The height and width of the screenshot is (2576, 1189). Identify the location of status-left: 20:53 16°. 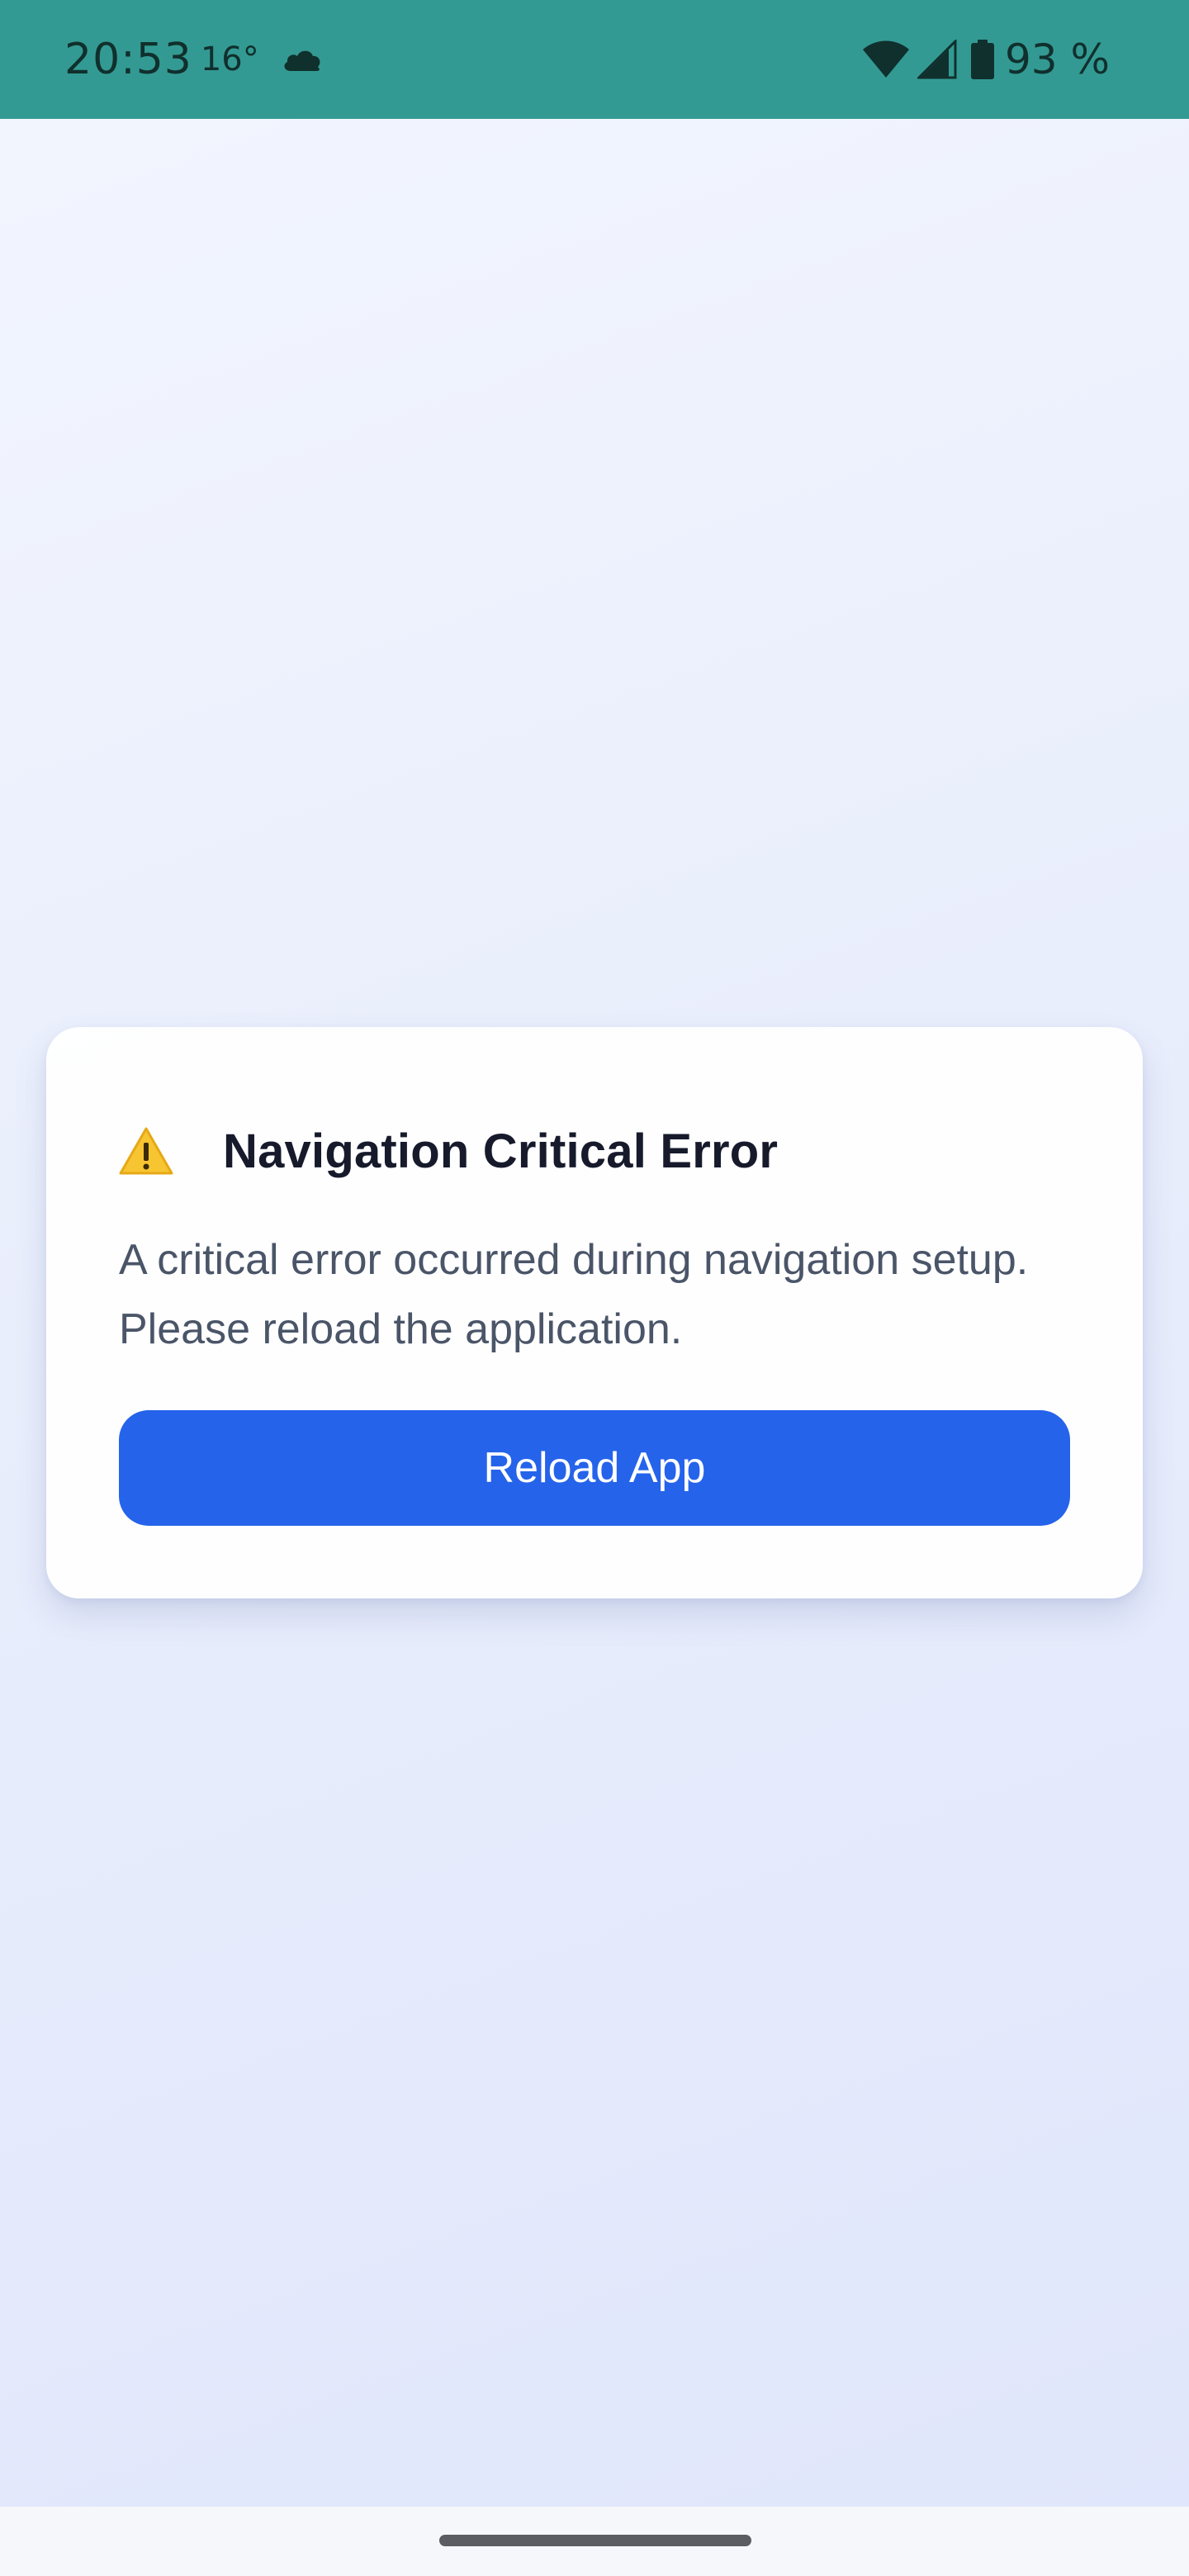
(194, 59).